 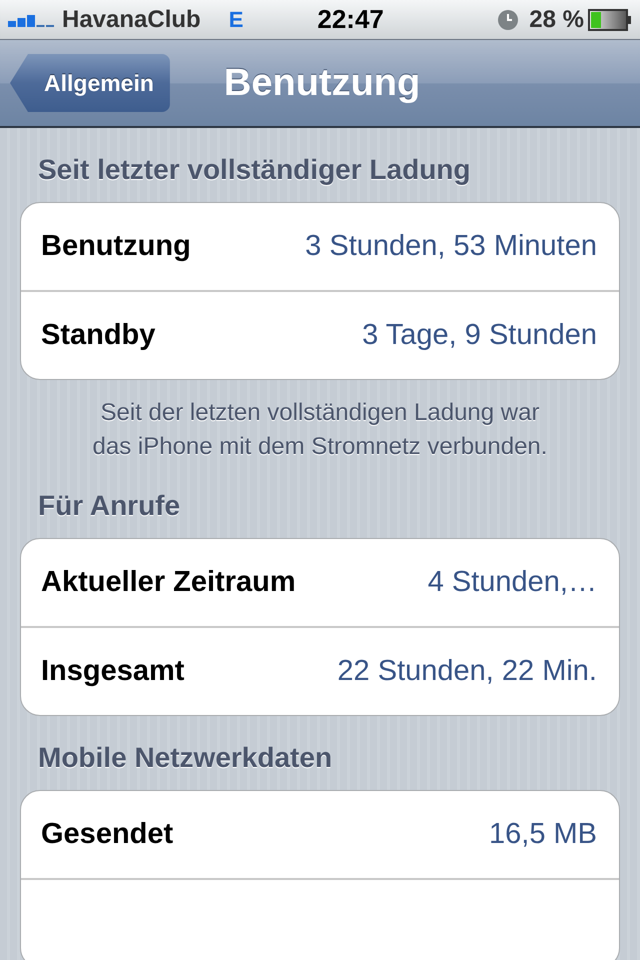 What do you see at coordinates (320, 422) in the screenshot?
I see `section-footer: Seit der letzten vollständigen Ladung war das iPhone mit dem Stromnetz verbunden.` at bounding box center [320, 422].